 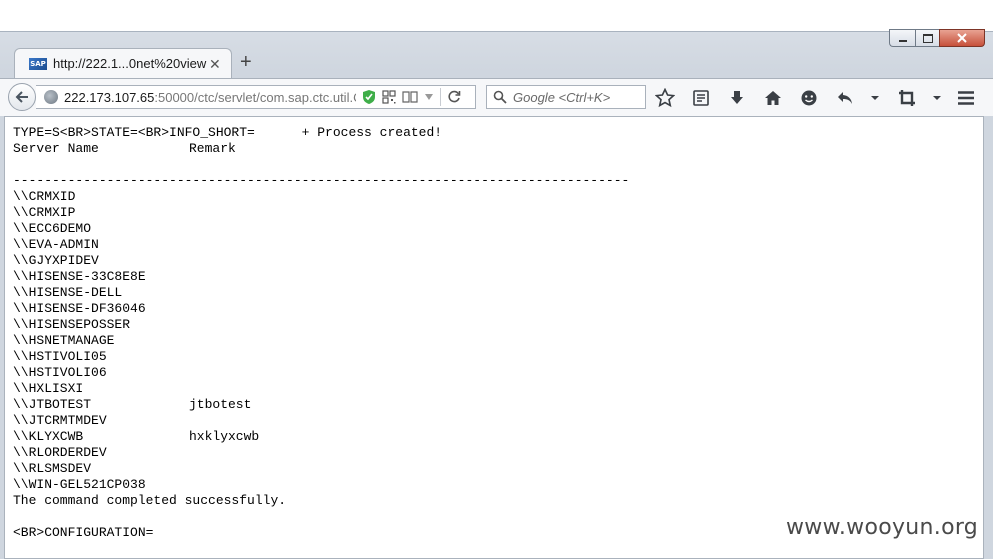 I want to click on maximize-icon, so click(x=927, y=38).